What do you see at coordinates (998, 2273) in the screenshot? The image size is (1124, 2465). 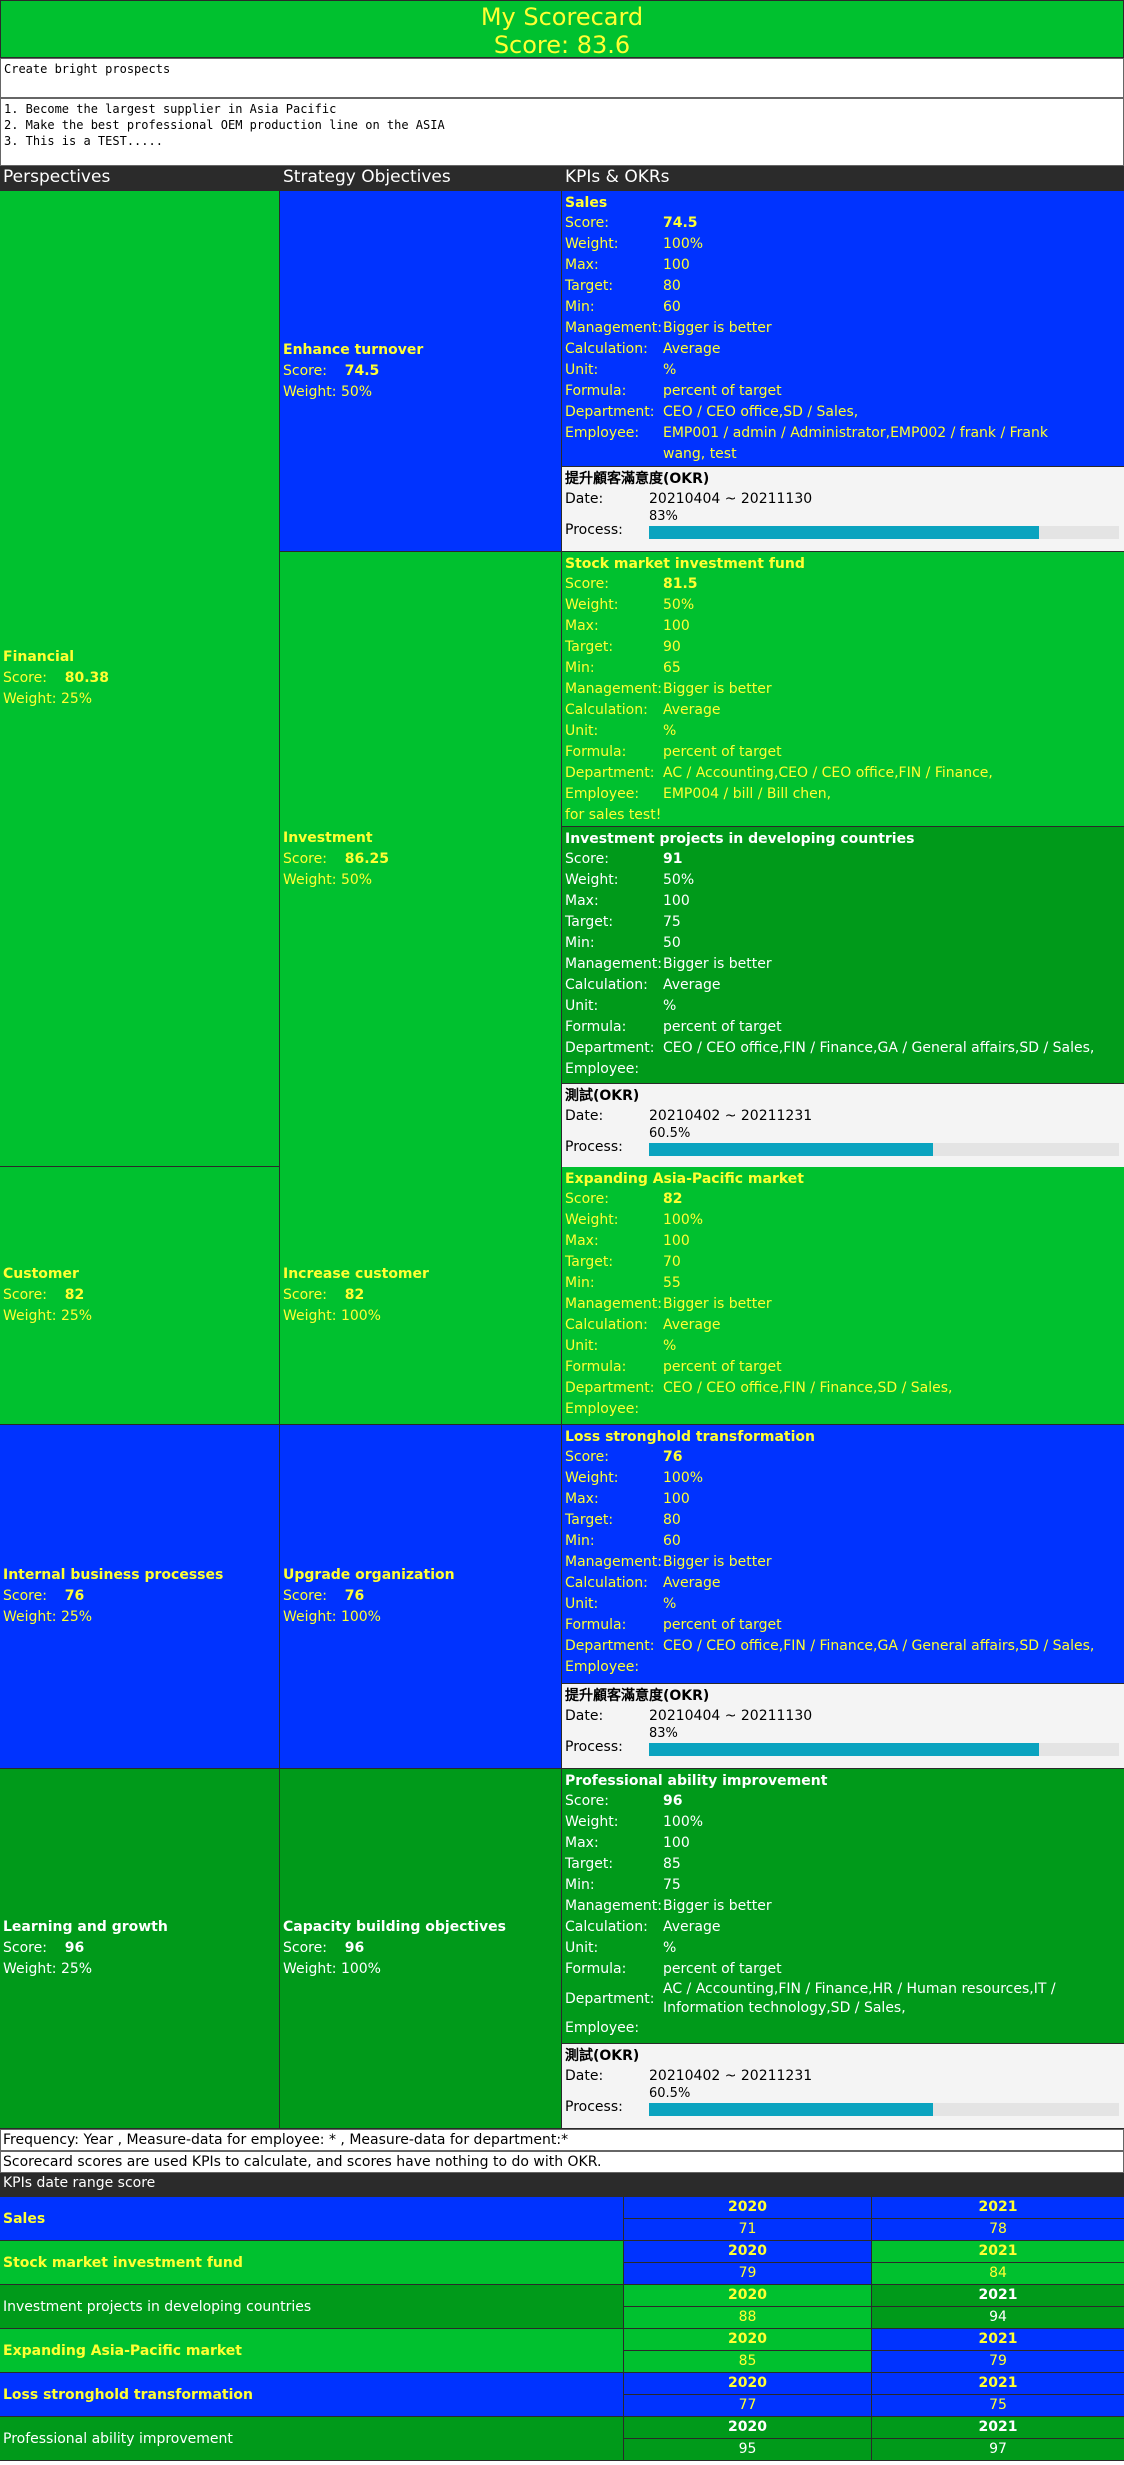 I see `trend-value: 84` at bounding box center [998, 2273].